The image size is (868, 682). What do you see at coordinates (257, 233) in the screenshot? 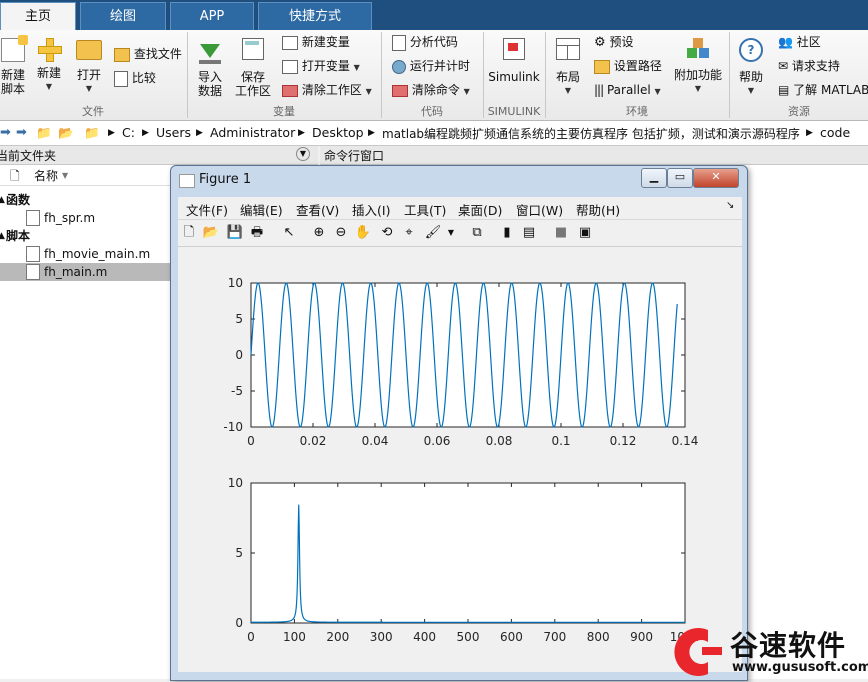
I see `print-icon: 🖶` at bounding box center [257, 233].